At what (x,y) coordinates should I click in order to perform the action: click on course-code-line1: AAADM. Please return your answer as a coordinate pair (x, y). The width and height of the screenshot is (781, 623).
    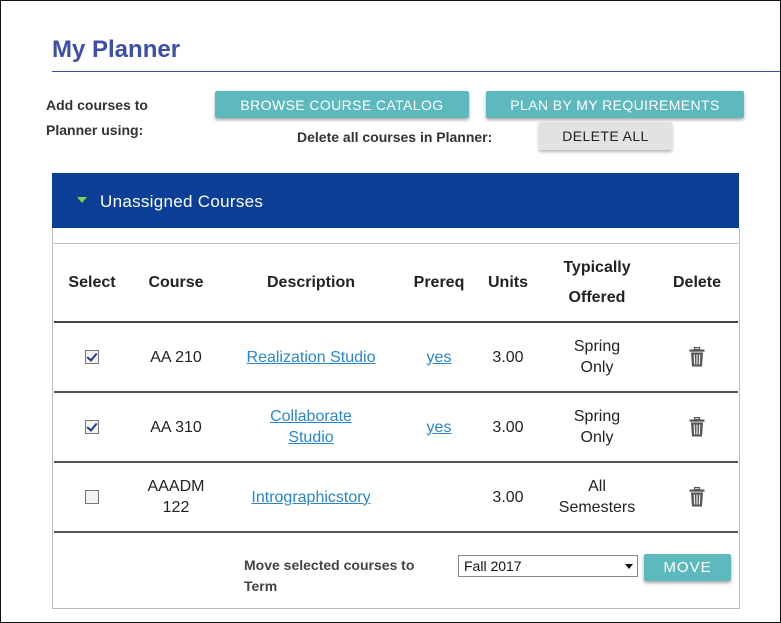
    Looking at the image, I should click on (176, 486).